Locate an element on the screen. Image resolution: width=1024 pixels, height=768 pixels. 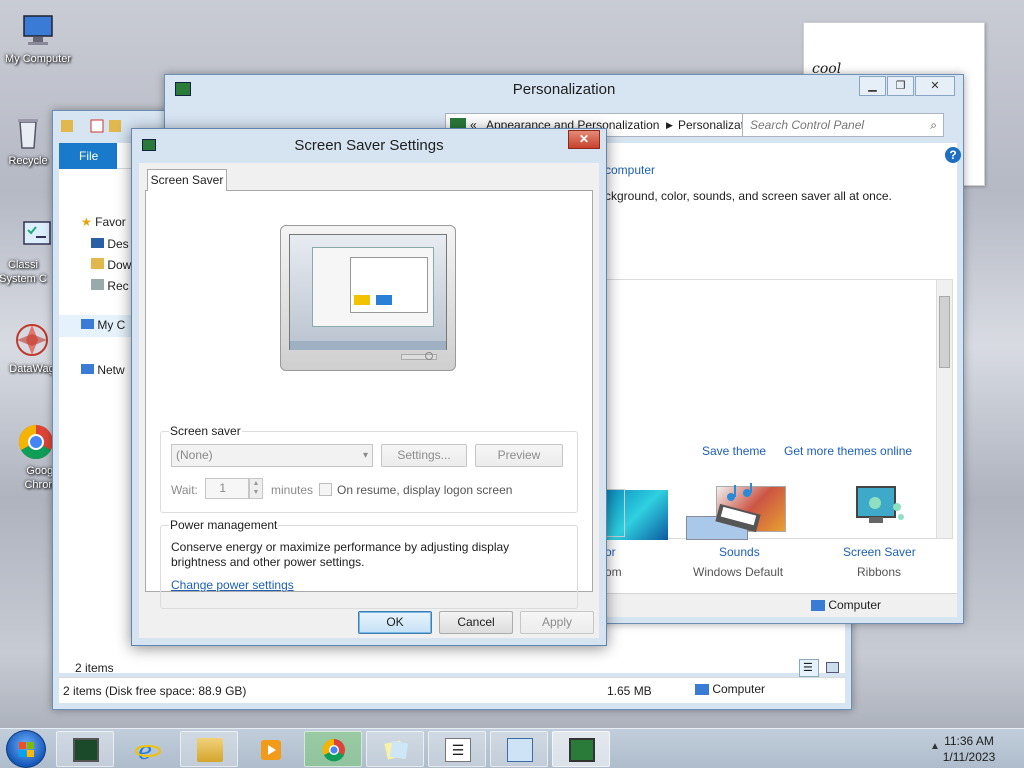
file-tab: File is located at coordinates (88, 156).